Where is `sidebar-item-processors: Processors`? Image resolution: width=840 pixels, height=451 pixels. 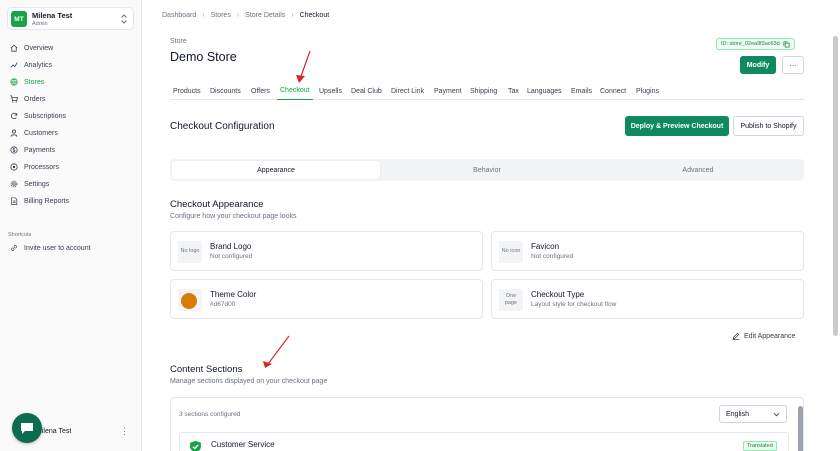 sidebar-item-processors: Processors is located at coordinates (34, 167).